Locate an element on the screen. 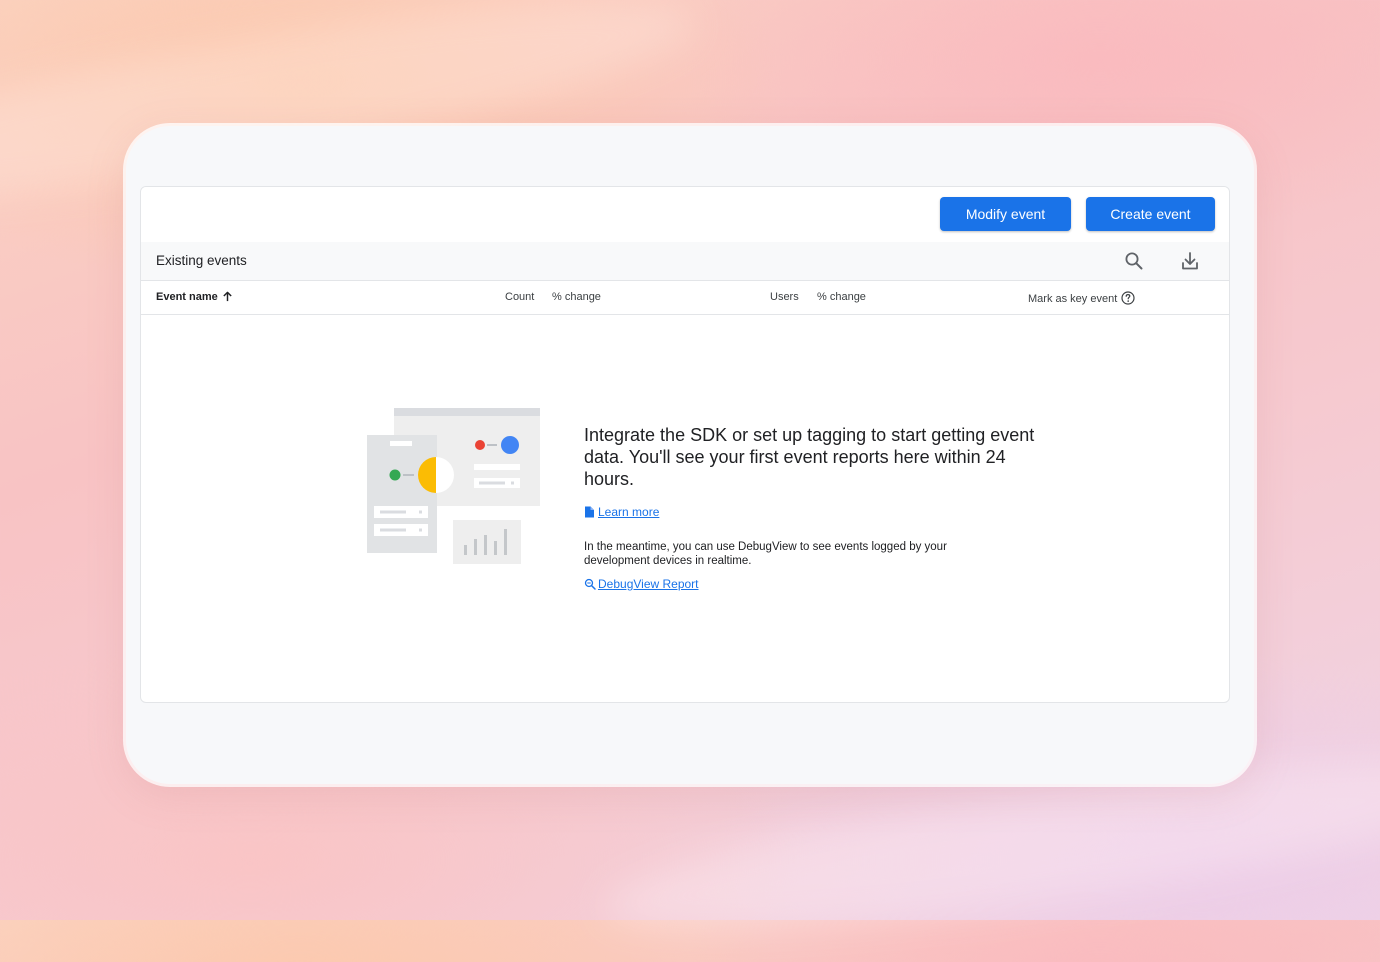  column-header-event-name-label: Event name is located at coordinates (187, 297).